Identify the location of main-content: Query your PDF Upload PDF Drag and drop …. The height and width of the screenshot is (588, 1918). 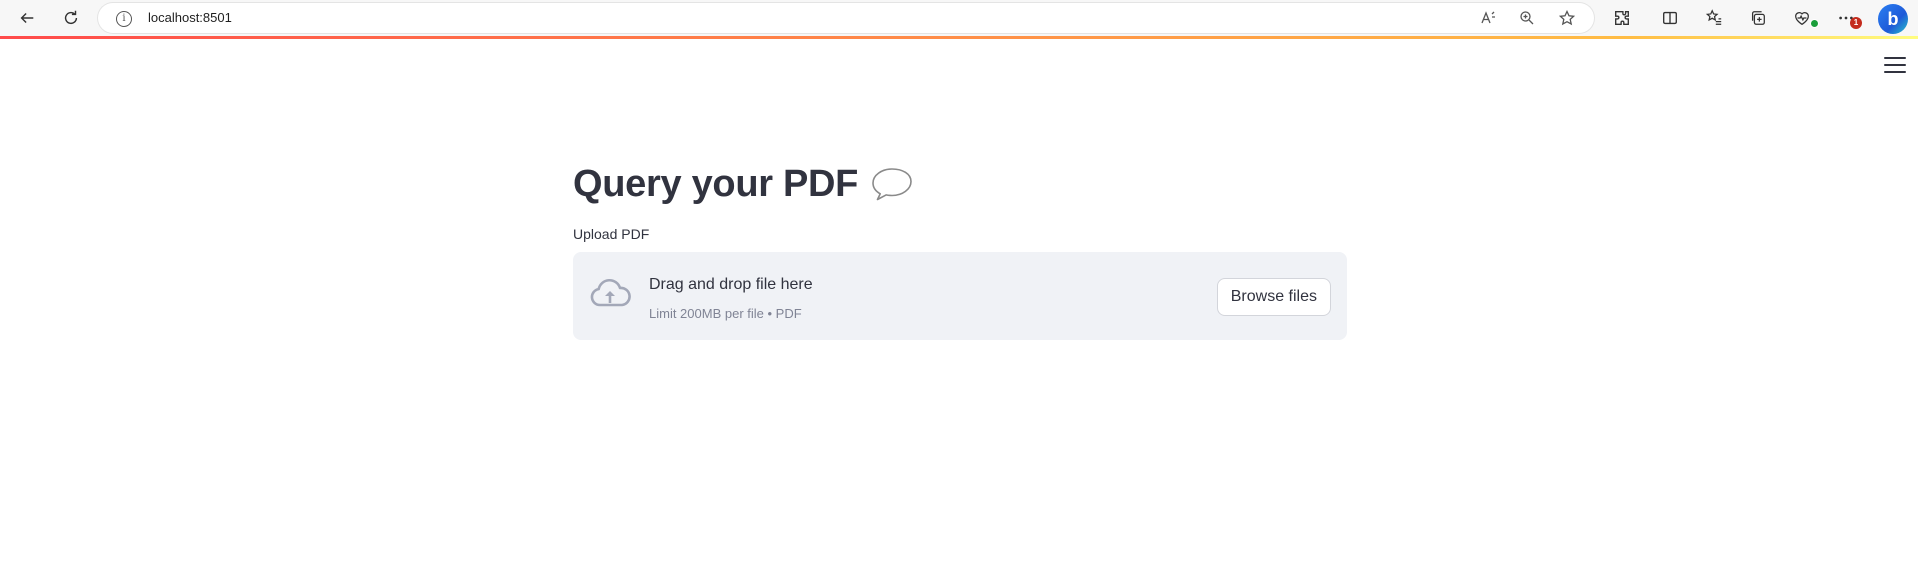
(960, 245).